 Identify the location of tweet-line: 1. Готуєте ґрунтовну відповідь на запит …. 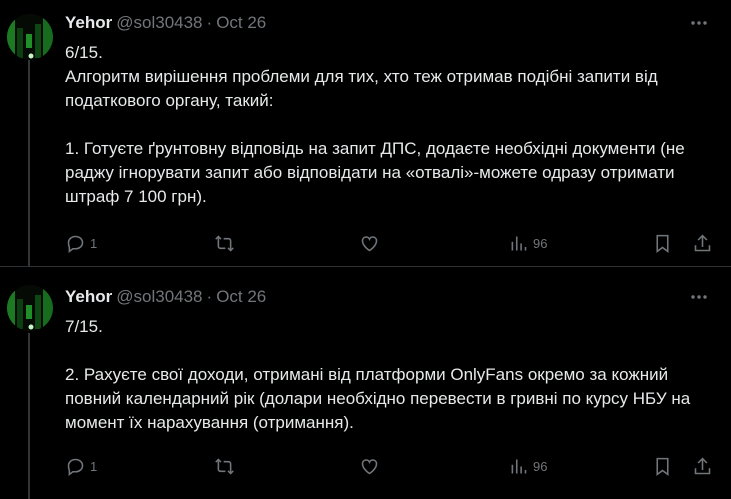
(375, 172).